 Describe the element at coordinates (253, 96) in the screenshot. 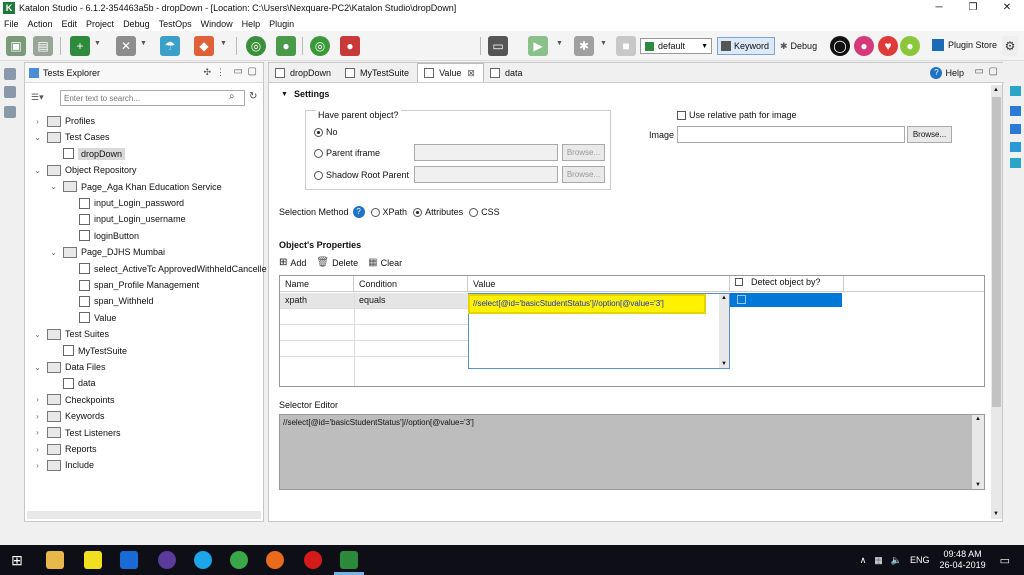

I see `refresh-icon: ↻` at that location.